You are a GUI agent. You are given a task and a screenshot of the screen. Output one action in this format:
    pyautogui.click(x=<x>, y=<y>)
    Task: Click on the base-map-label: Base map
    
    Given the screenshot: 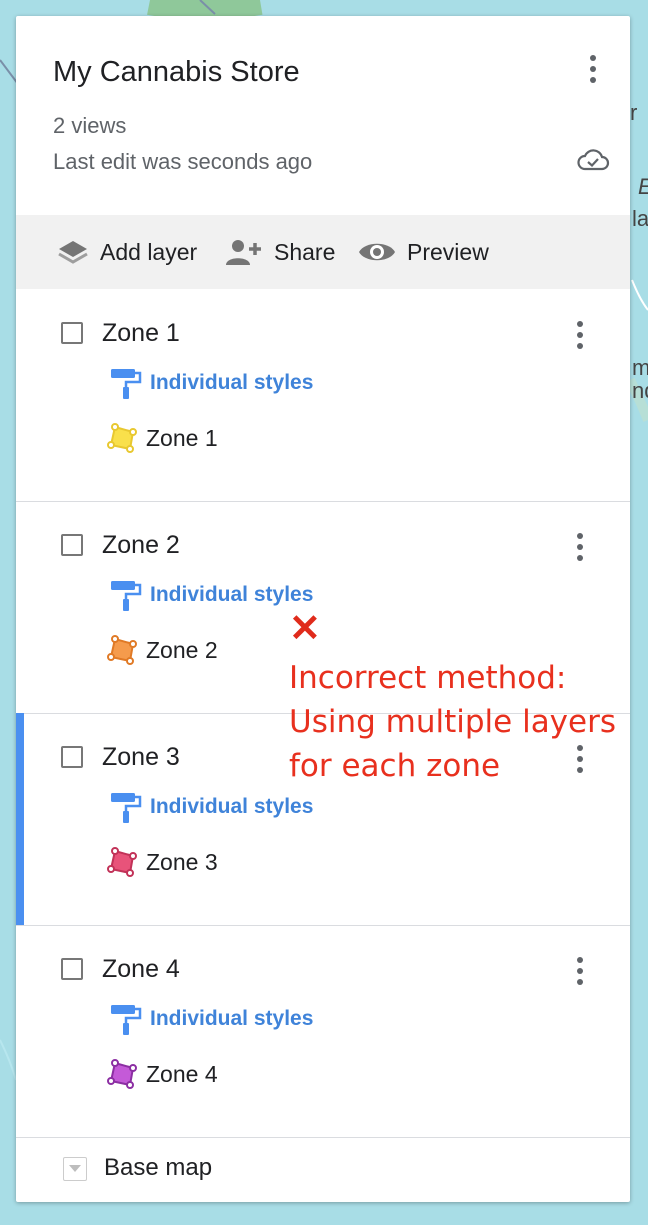 What is the action you would take?
    pyautogui.click(x=158, y=1167)
    